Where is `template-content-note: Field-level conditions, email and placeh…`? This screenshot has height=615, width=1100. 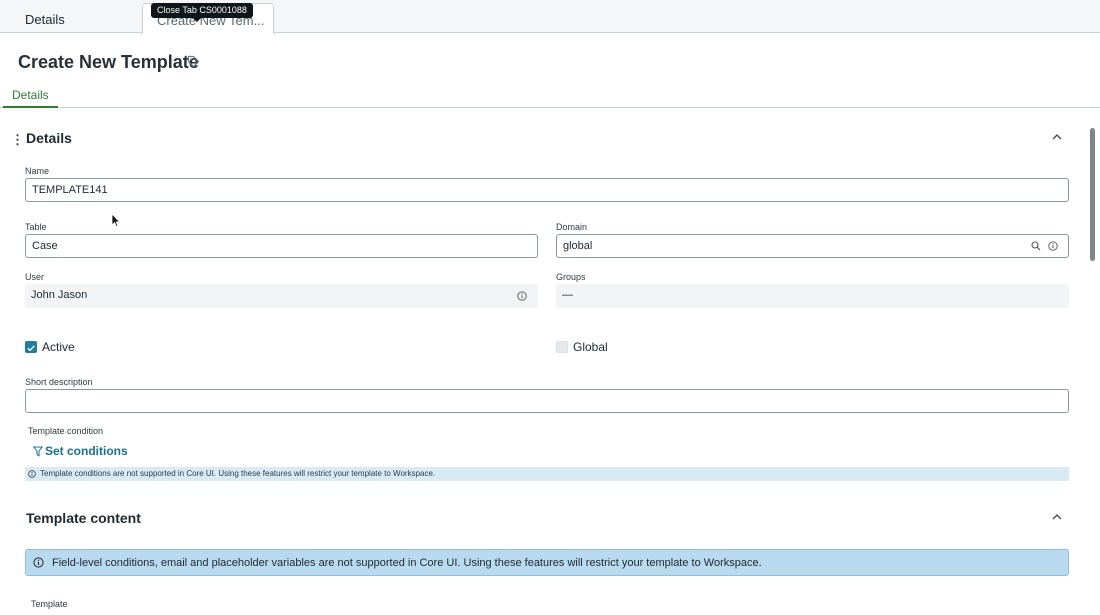 template-content-note: Field-level conditions, email and placeh… is located at coordinates (547, 562).